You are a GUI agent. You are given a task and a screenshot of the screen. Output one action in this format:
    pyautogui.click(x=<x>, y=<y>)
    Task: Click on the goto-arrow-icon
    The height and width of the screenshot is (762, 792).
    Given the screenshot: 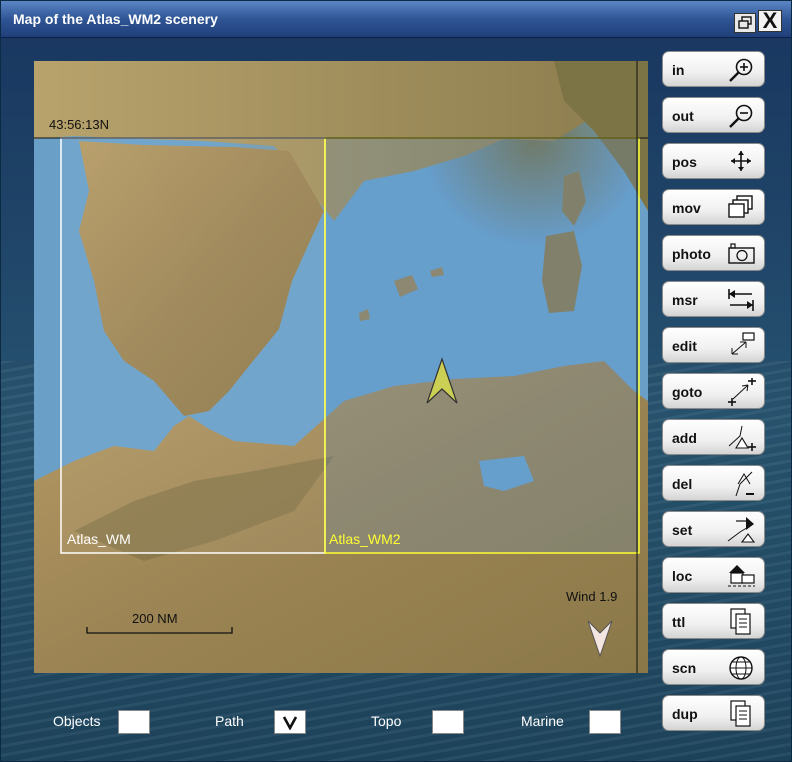 What is the action you would take?
    pyautogui.click(x=742, y=392)
    